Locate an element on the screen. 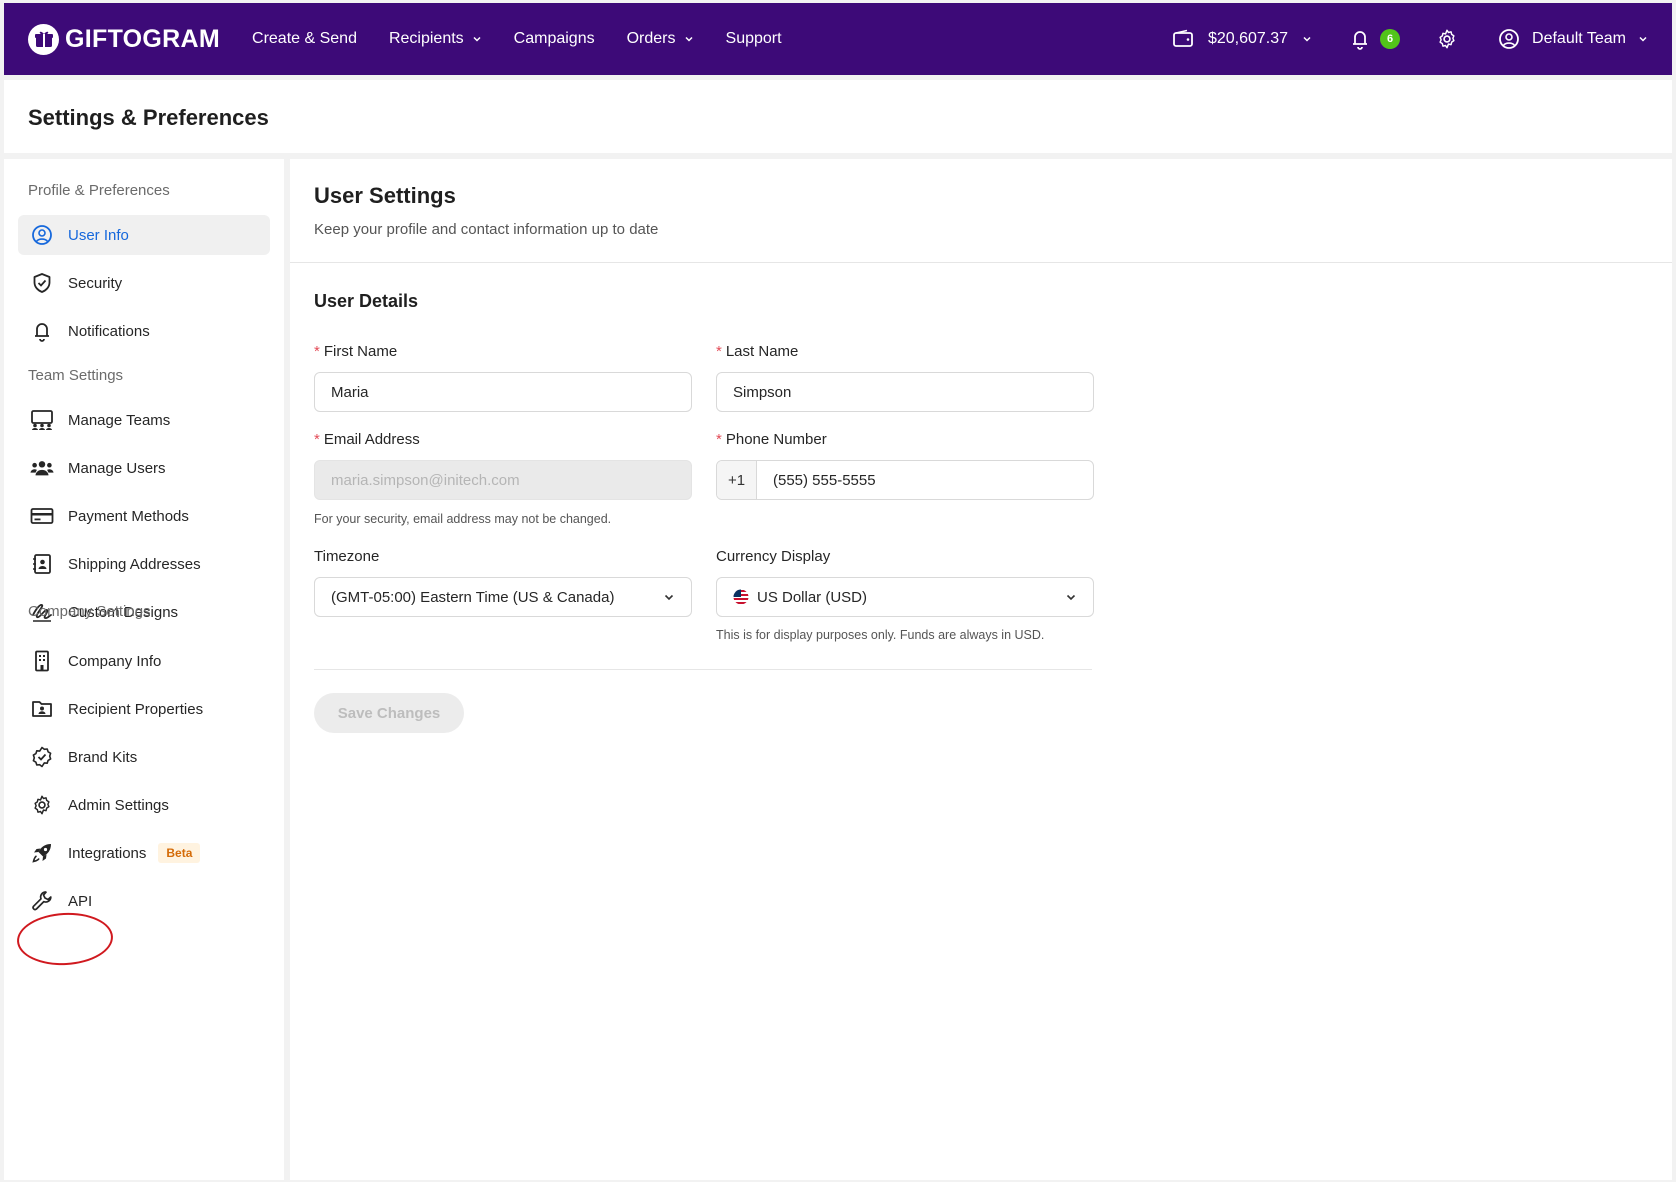  nav-label: Support is located at coordinates (753, 38).